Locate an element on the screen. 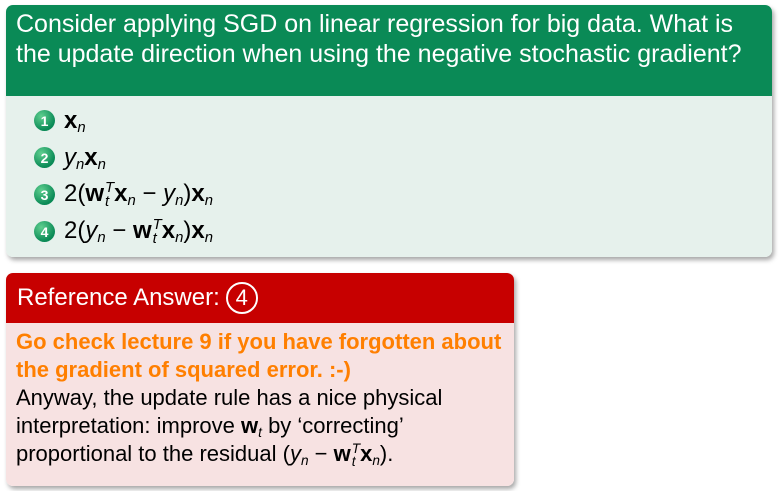  answer-number-badge: 4 is located at coordinates (241, 298).